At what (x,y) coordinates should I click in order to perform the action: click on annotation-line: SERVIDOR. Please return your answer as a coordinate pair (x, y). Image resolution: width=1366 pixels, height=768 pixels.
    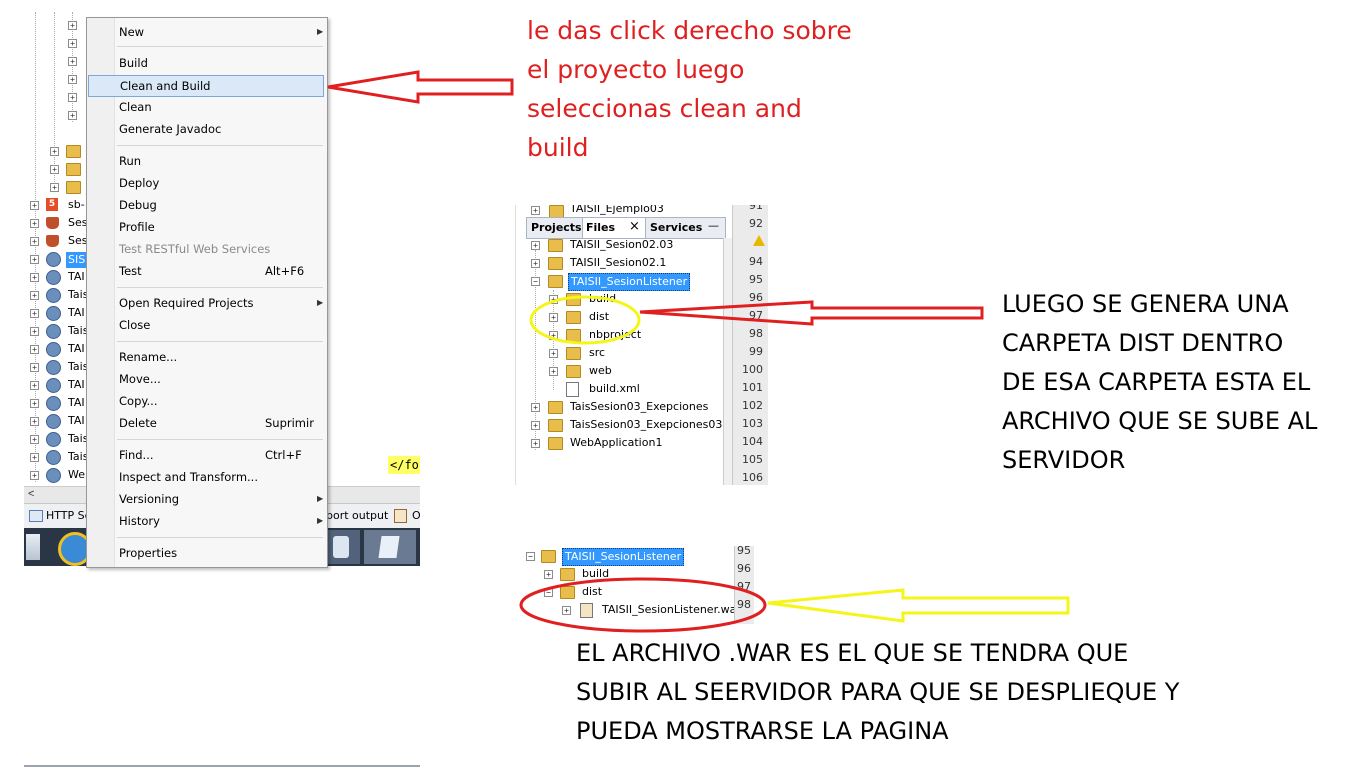
    Looking at the image, I should click on (1064, 460).